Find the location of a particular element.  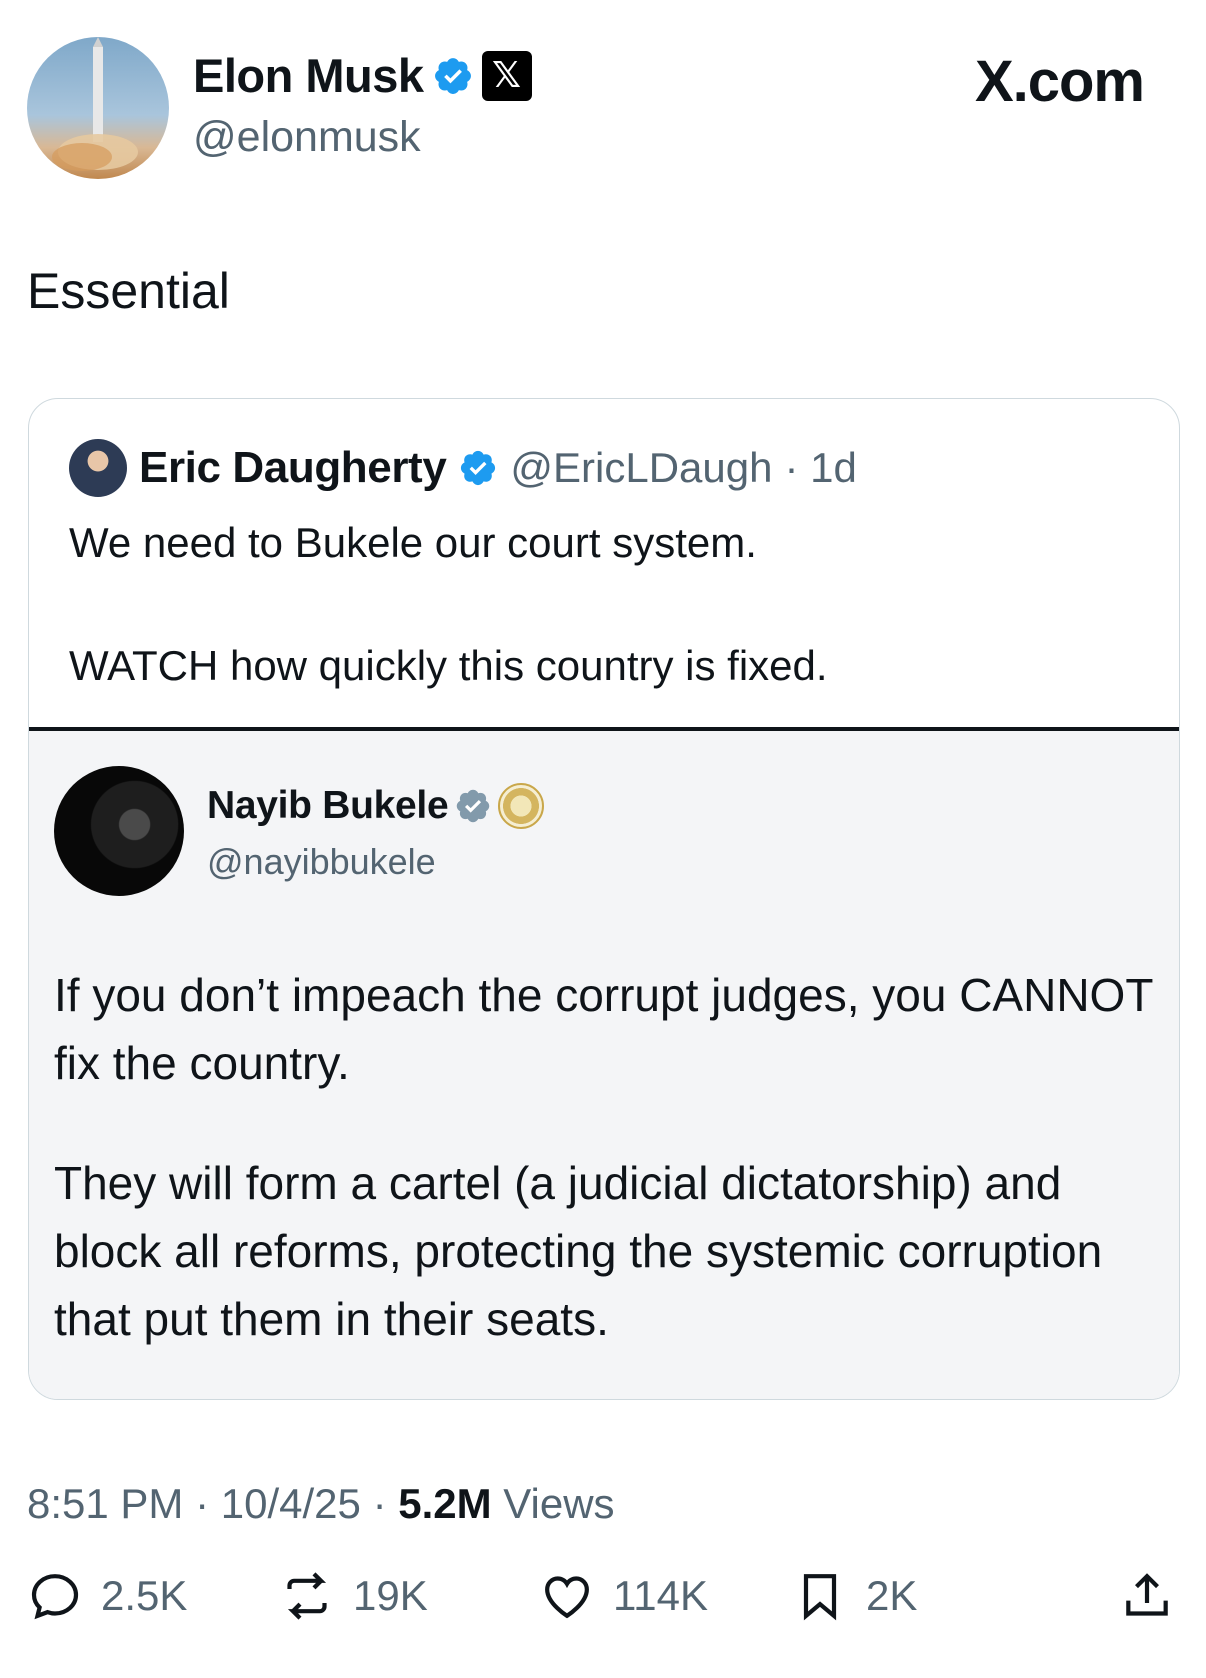

government-seal-icon is located at coordinates (521, 806).